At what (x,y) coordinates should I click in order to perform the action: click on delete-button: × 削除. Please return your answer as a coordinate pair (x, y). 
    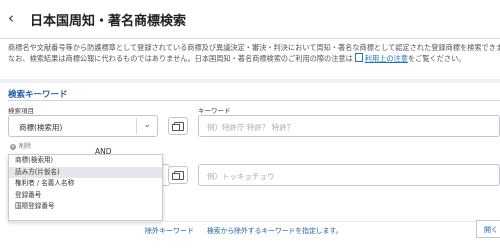
    Looking at the image, I should click on (20, 145).